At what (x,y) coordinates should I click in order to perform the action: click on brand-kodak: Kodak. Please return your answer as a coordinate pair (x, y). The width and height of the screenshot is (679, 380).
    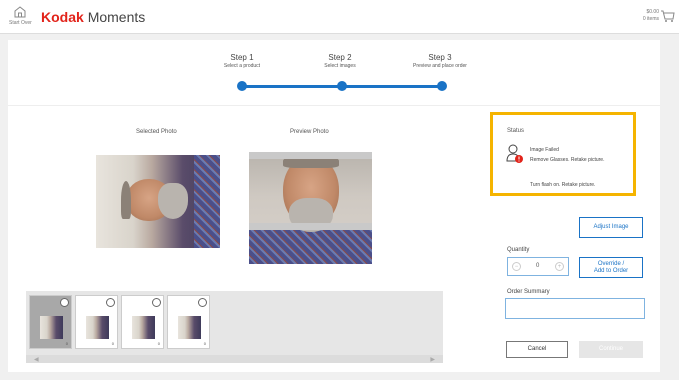
    Looking at the image, I should click on (62, 17).